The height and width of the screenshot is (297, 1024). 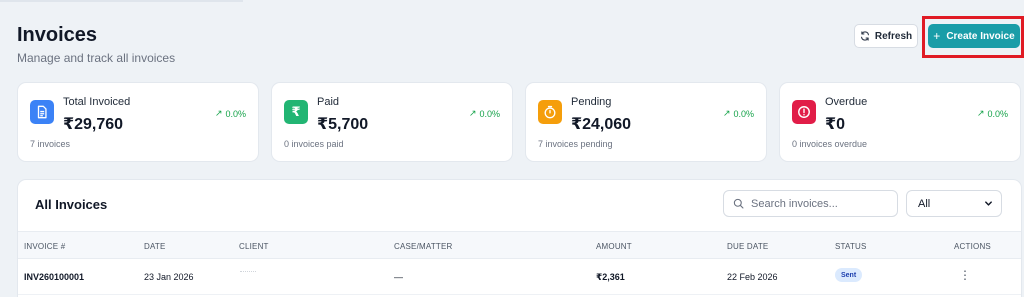 What do you see at coordinates (988, 203) in the screenshot?
I see `chevron-down-icon` at bounding box center [988, 203].